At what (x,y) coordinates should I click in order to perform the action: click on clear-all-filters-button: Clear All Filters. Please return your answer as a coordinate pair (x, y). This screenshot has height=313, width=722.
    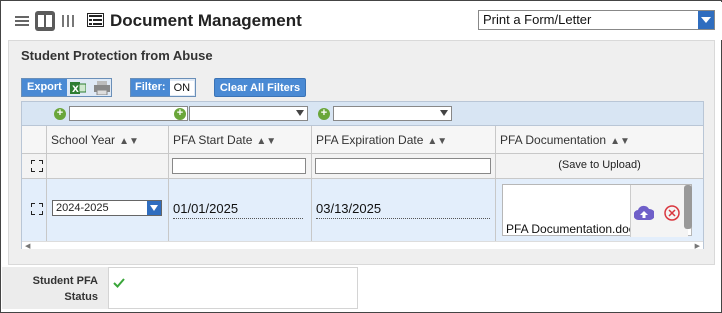
    Looking at the image, I should click on (260, 87).